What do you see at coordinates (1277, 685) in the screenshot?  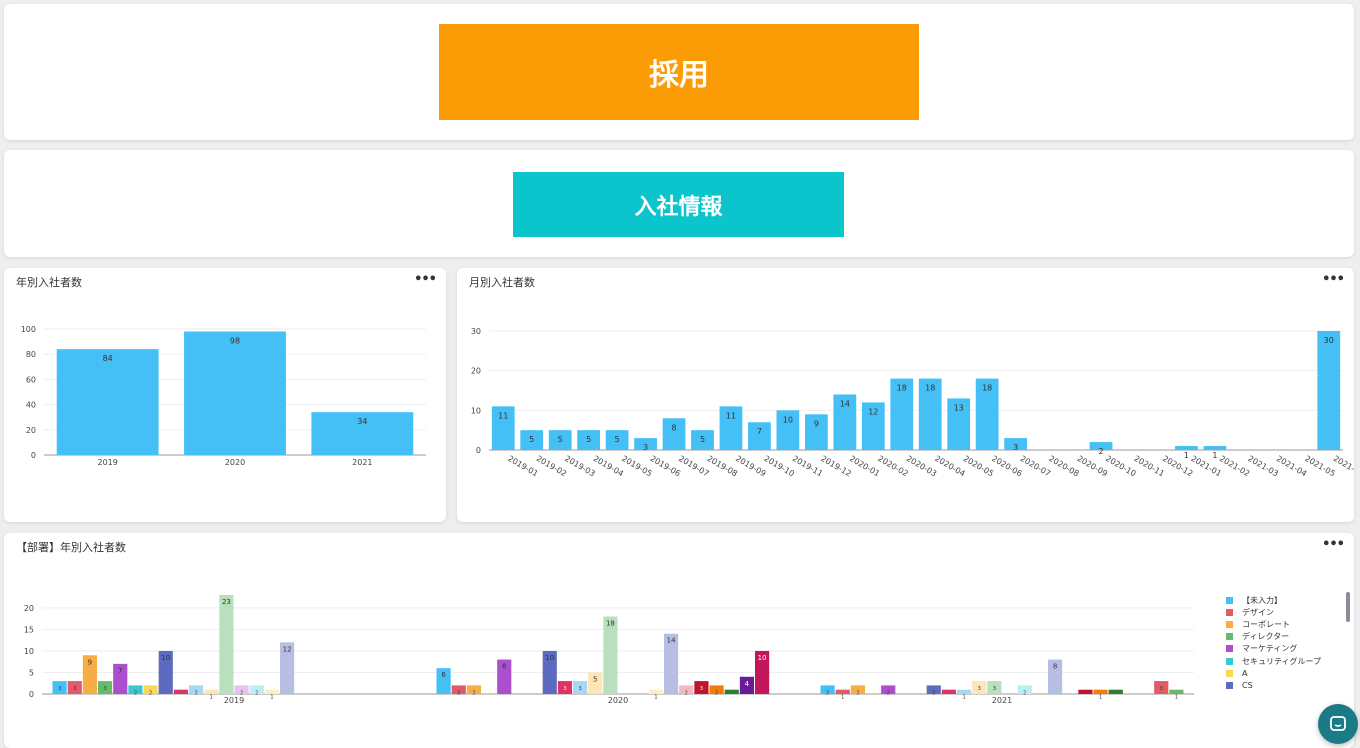 I see `legend-item: CS` at bounding box center [1277, 685].